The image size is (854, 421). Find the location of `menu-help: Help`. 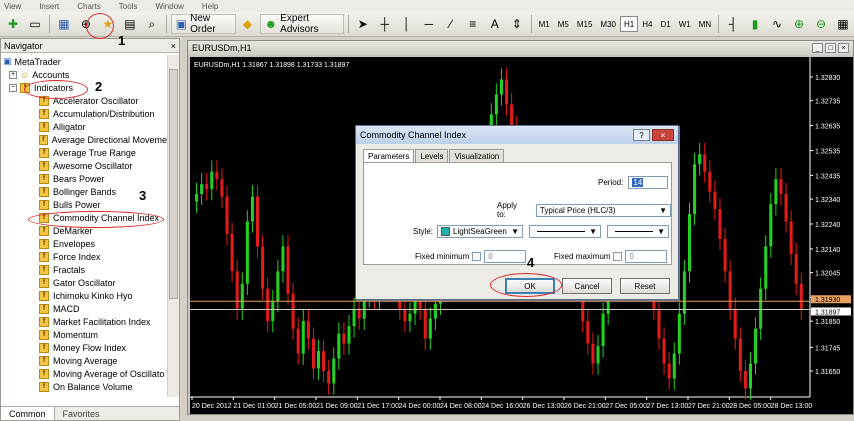

menu-help: Help is located at coordinates (210, 6).